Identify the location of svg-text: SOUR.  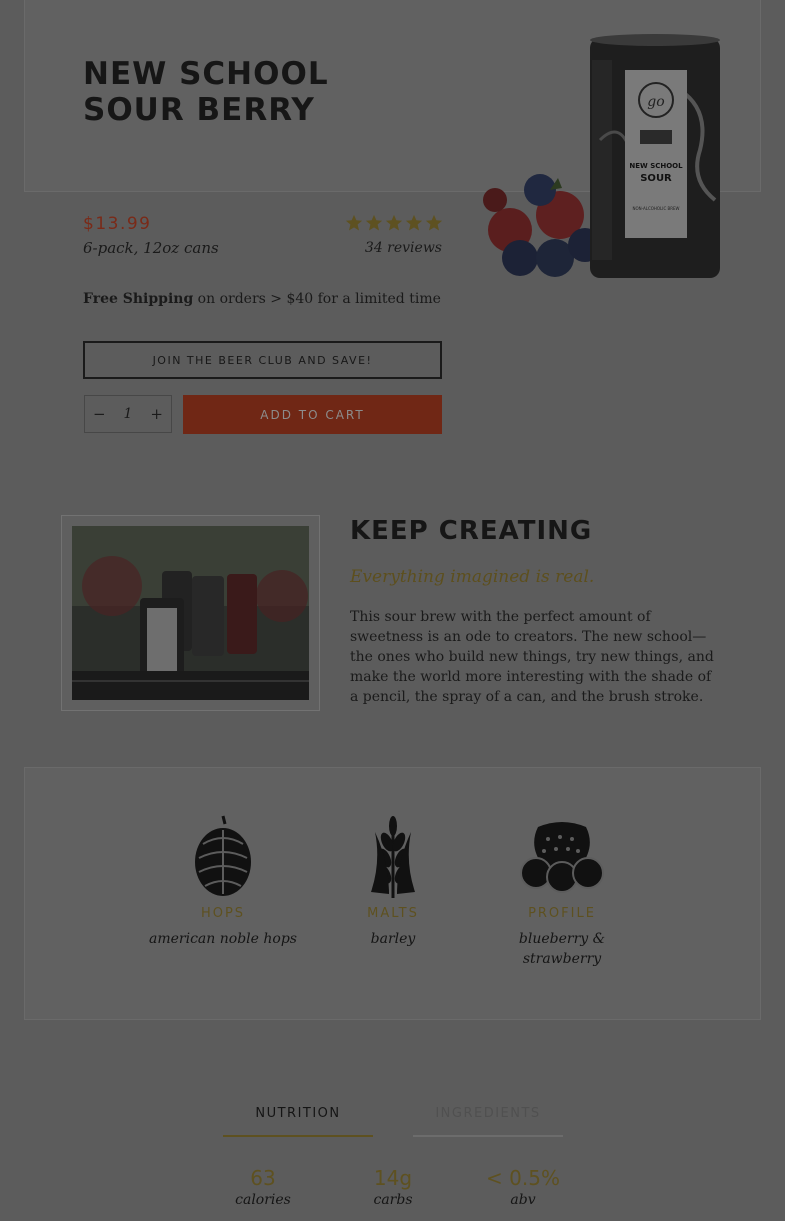
(656, 178).